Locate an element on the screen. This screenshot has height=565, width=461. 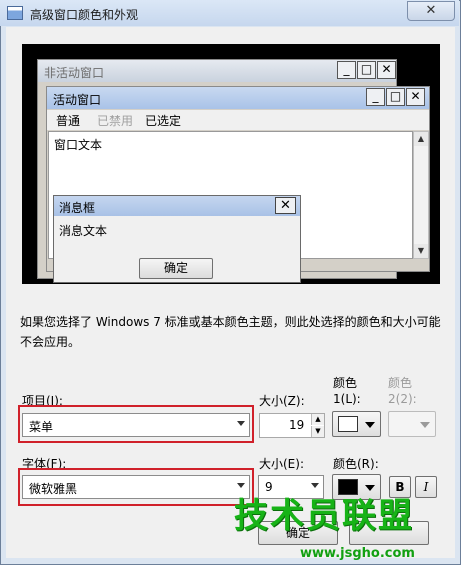
color2-button is located at coordinates (412, 424).